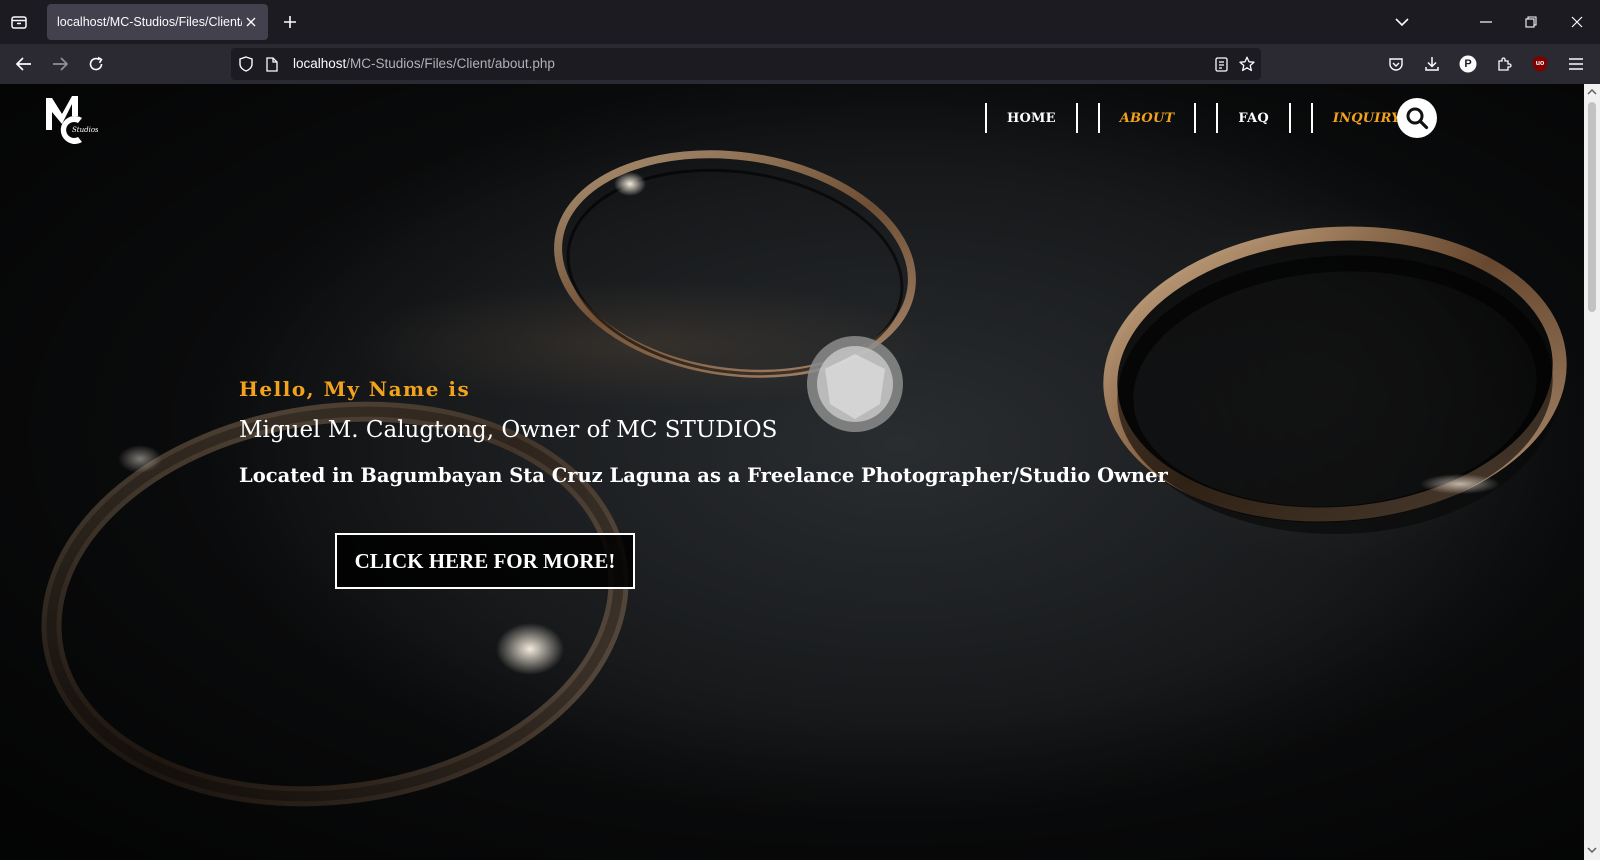 The width and height of the screenshot is (1600, 860). Describe the element at coordinates (19, 22) in the screenshot. I see `tab-list-icon` at that location.